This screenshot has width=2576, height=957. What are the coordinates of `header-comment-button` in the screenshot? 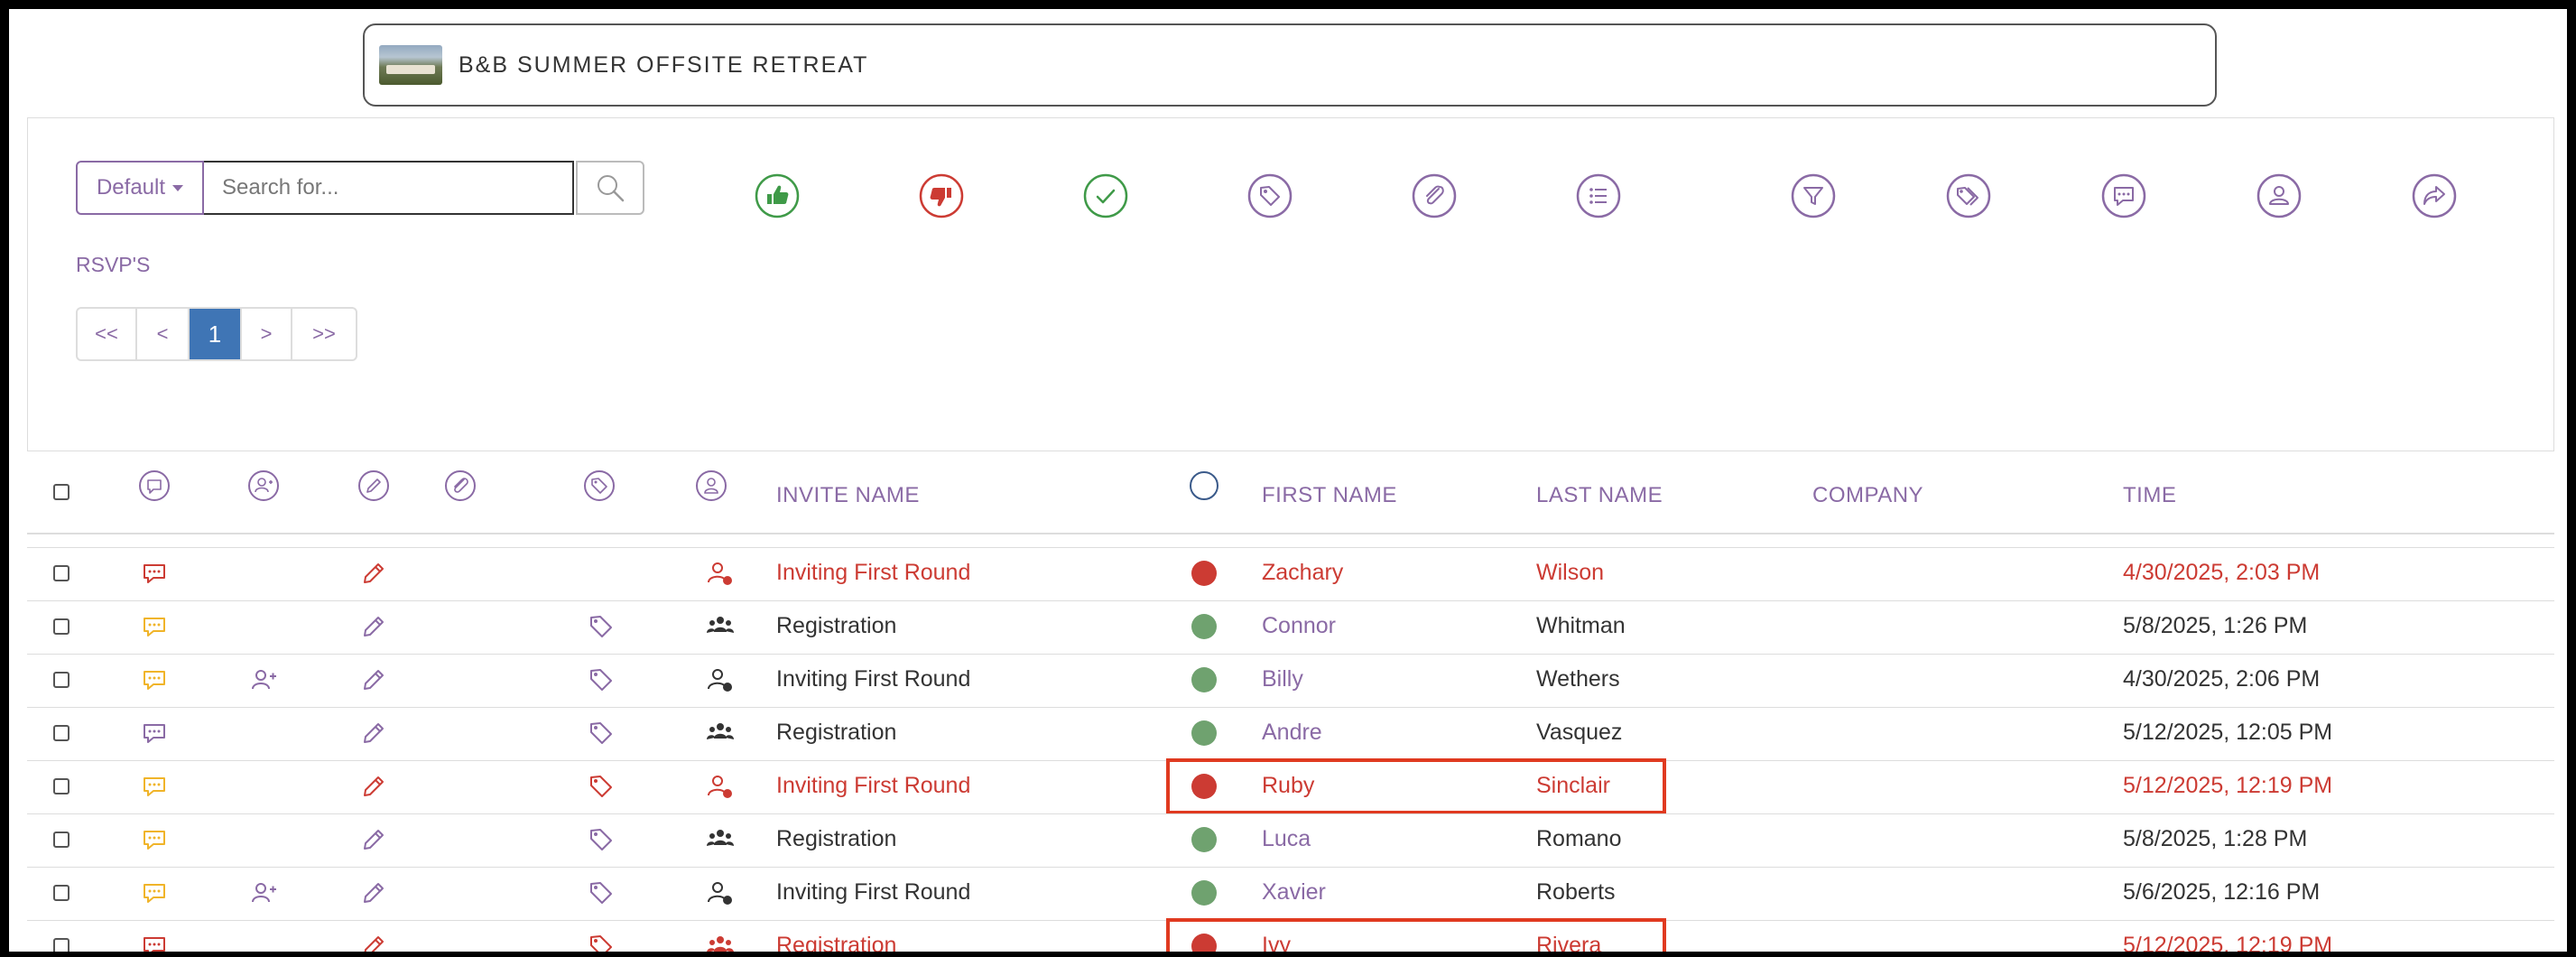 It's located at (154, 486).